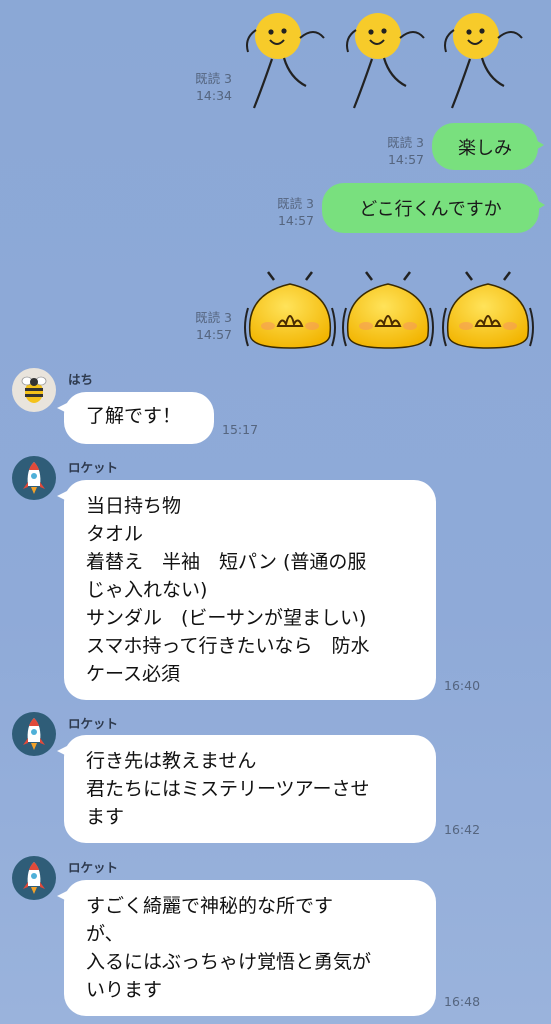 This screenshot has width=551, height=1024. I want to click on message-time: 16:40, so click(462, 685).